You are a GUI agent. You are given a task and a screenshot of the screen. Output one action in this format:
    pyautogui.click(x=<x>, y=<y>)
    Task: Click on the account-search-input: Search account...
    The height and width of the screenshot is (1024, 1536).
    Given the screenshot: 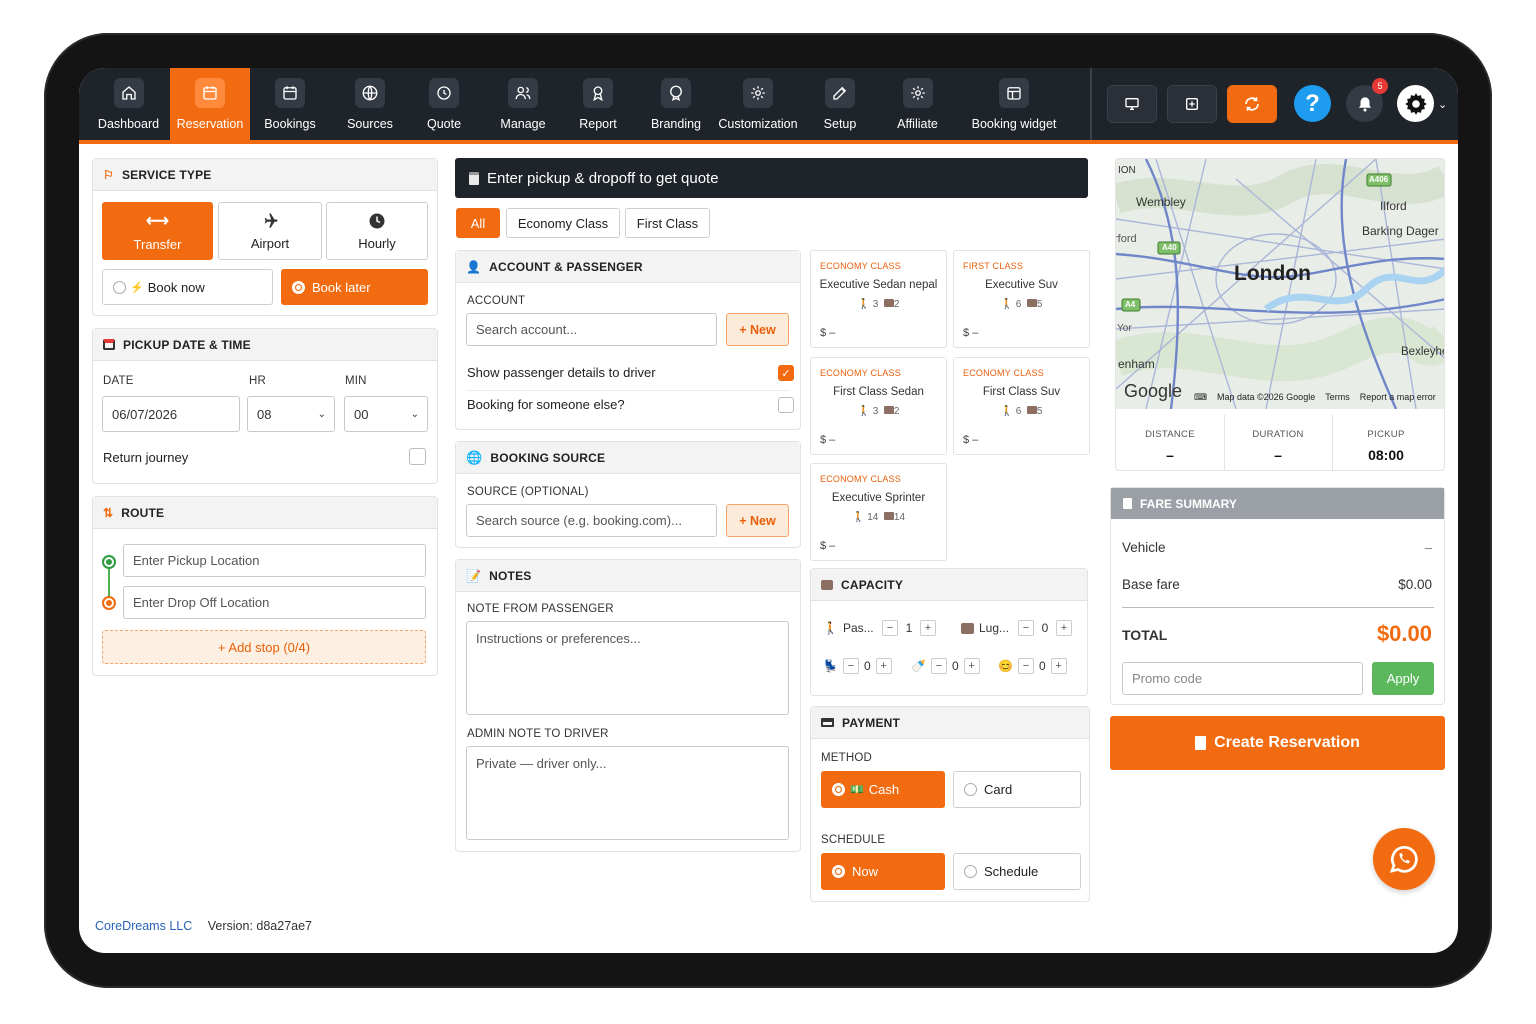 What is the action you would take?
    pyautogui.click(x=591, y=329)
    